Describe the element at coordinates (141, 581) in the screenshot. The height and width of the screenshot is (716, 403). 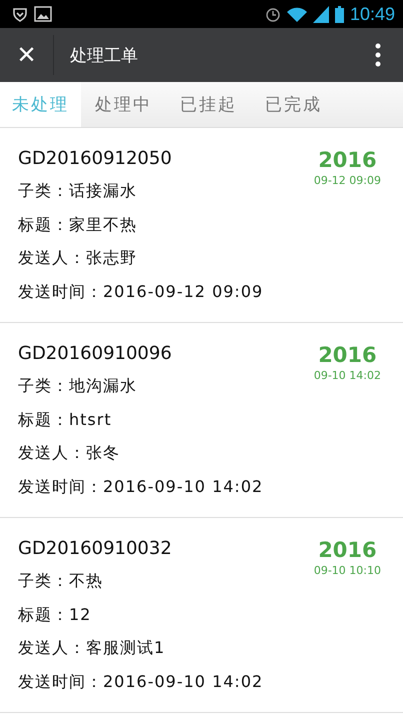
I see `order-field: 子类：不热` at that location.